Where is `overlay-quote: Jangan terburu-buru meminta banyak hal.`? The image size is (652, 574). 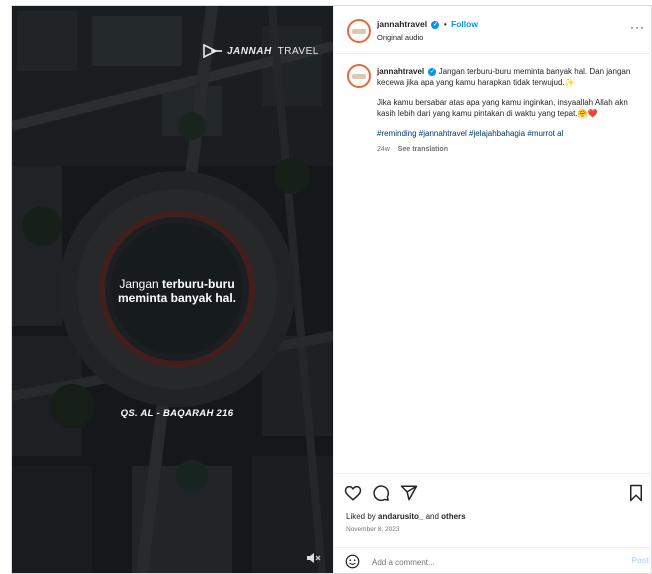
overlay-quote: Jangan terburu-buru meminta banyak hal. is located at coordinates (177, 291).